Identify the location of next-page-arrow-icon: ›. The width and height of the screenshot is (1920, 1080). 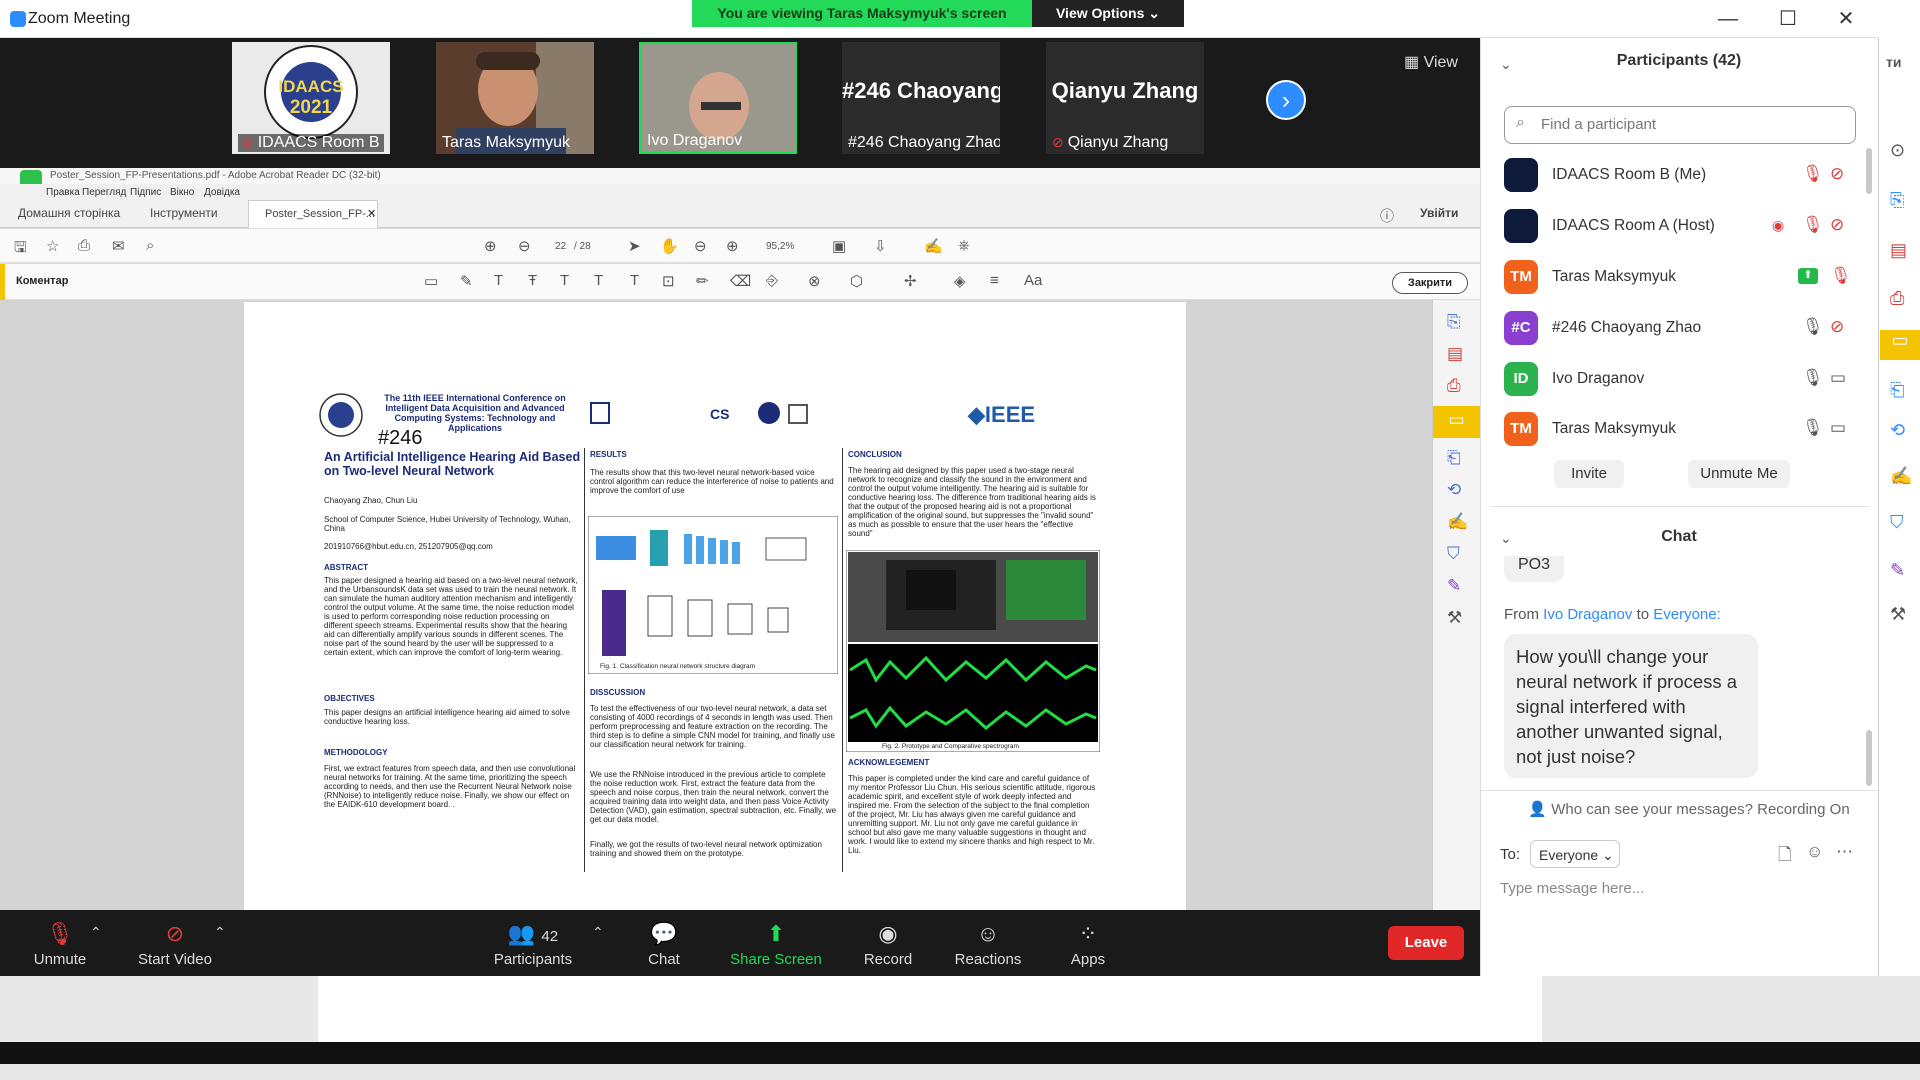
(1286, 100).